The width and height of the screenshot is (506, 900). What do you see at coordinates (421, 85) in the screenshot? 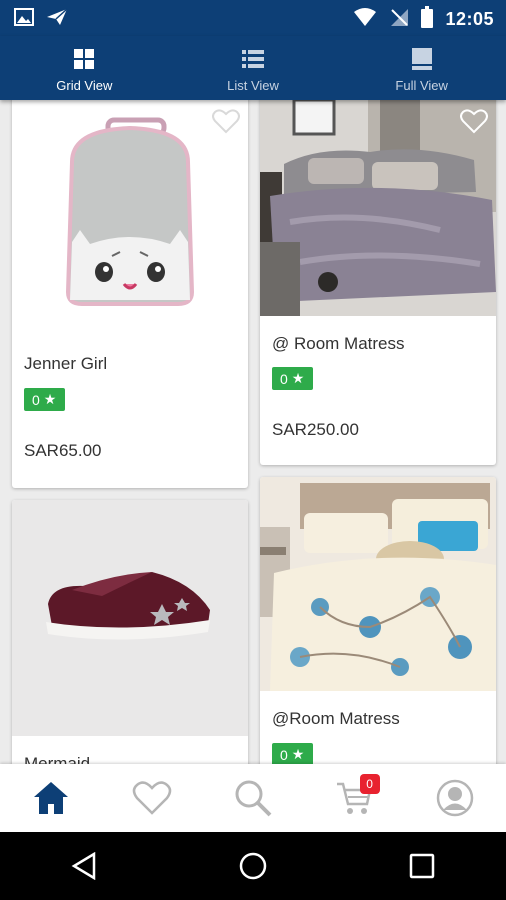
I see `tab-full-view-label: Full View` at bounding box center [421, 85].